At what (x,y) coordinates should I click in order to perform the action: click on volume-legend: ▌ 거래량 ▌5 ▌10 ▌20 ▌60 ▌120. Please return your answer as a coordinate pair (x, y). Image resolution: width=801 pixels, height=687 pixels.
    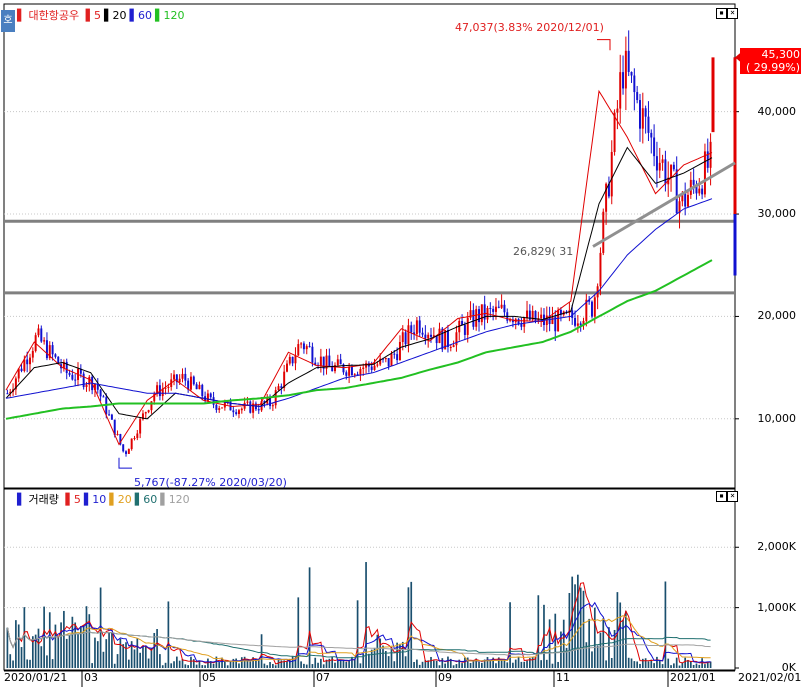
    Looking at the image, I should click on (106, 499).